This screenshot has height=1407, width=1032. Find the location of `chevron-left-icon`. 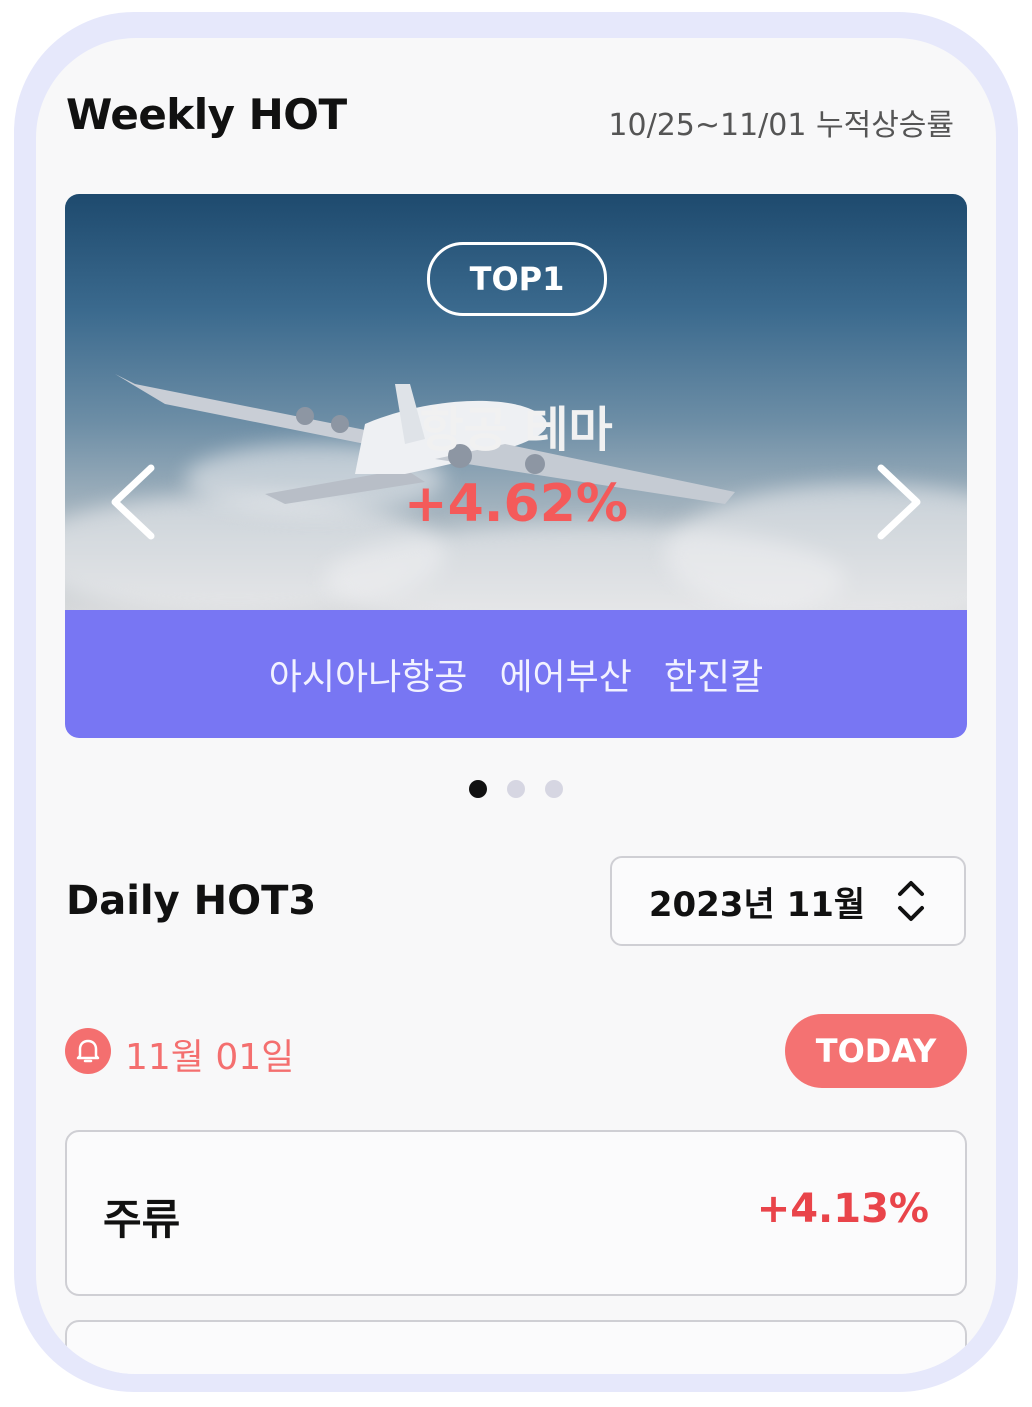

chevron-left-icon is located at coordinates (135, 502).